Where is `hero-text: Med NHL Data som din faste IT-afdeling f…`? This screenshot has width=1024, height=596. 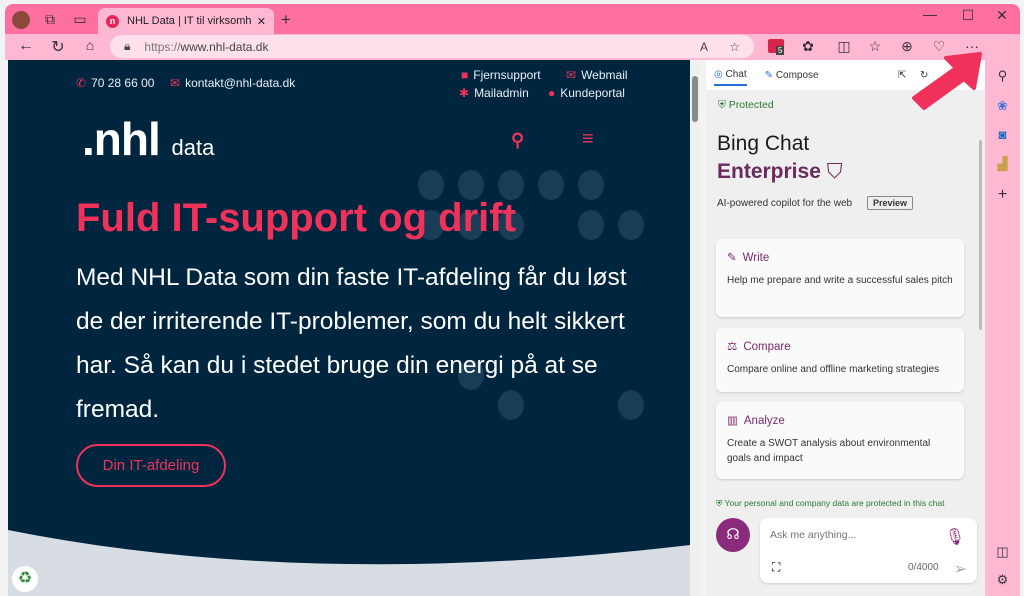
hero-text: Med NHL Data som din faste IT-afdeling f… is located at coordinates (351, 343).